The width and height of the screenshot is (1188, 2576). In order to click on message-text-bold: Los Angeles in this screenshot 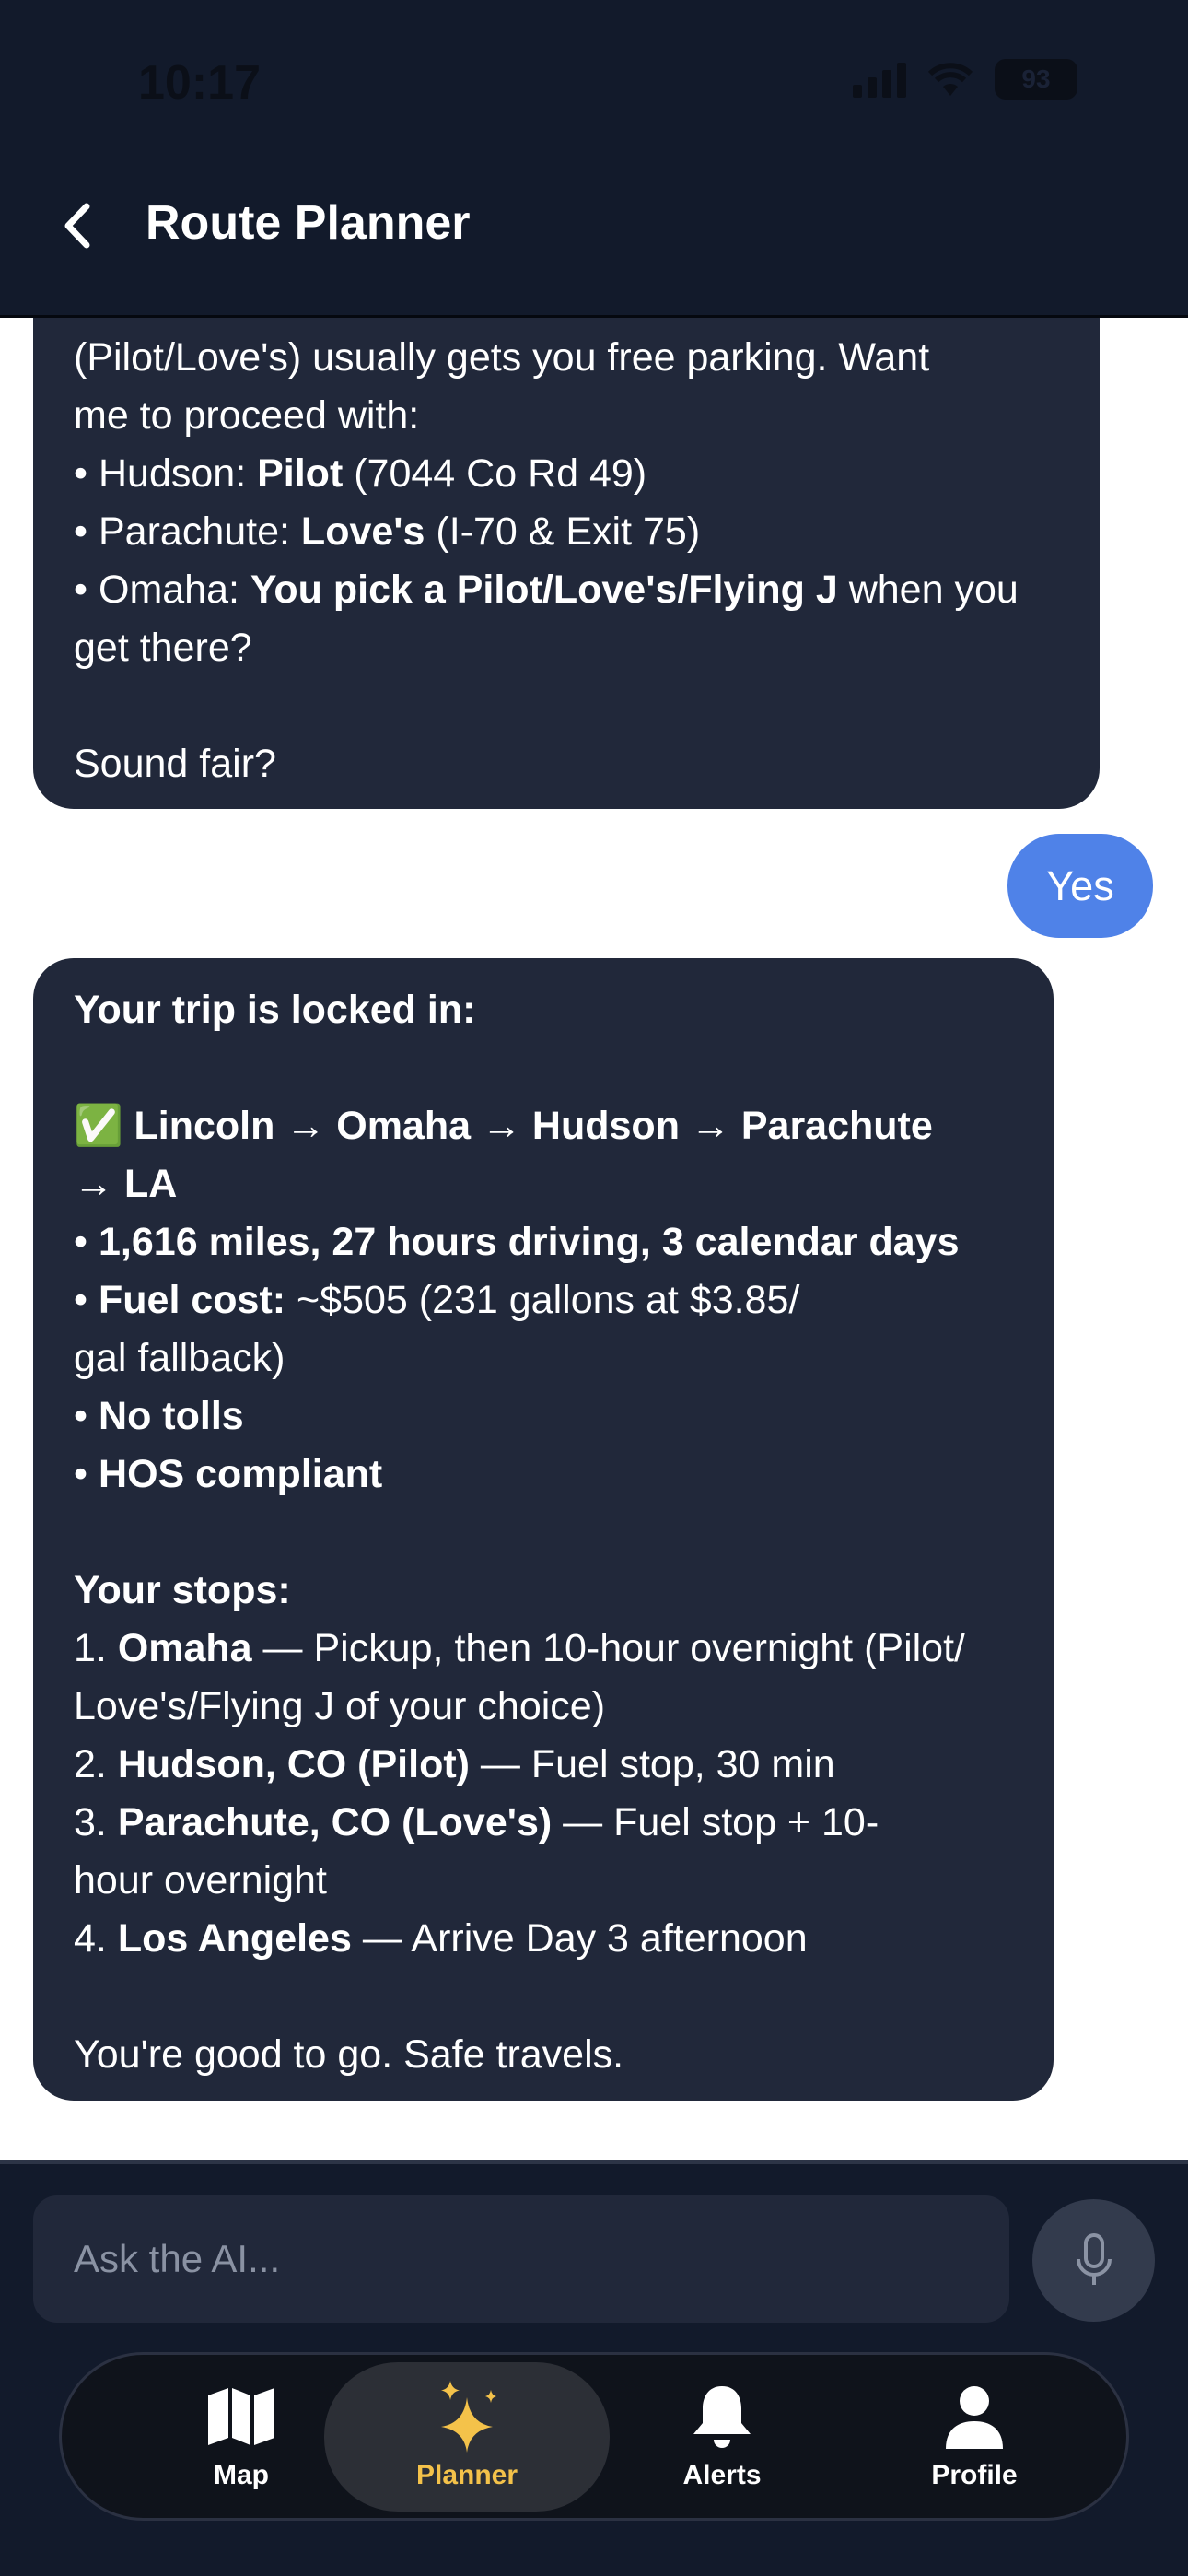, I will do `click(234, 1938)`.